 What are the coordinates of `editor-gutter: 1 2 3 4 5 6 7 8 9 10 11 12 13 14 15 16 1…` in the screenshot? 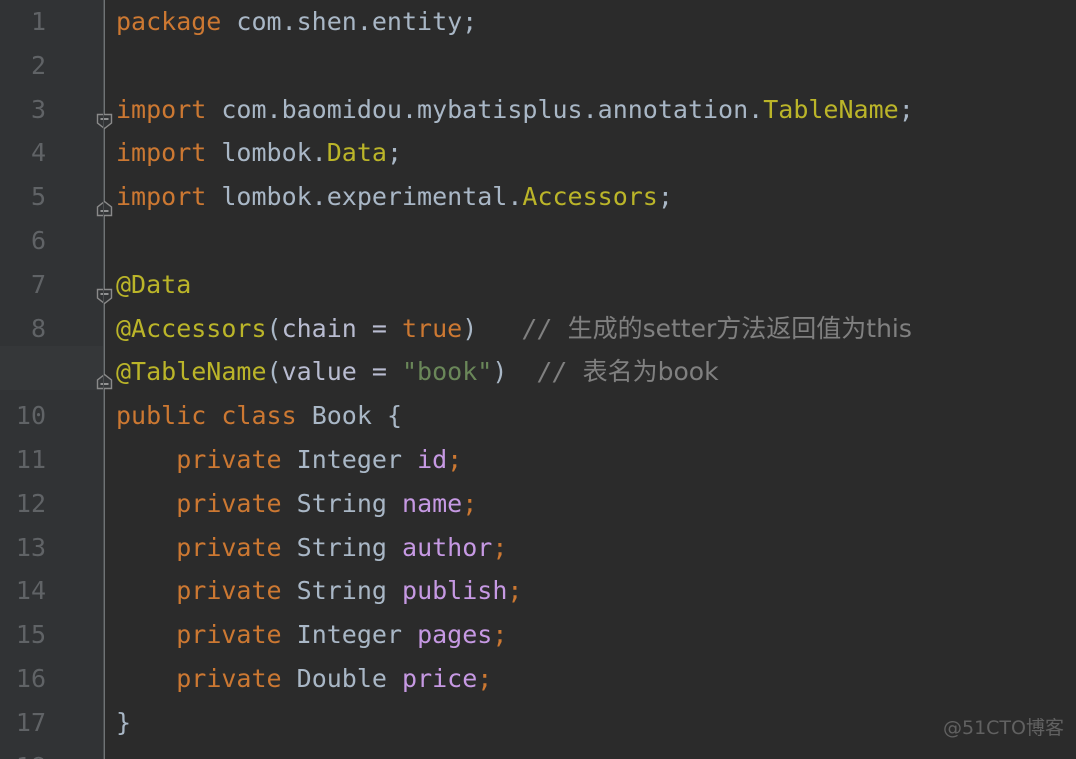 It's located at (52, 379).